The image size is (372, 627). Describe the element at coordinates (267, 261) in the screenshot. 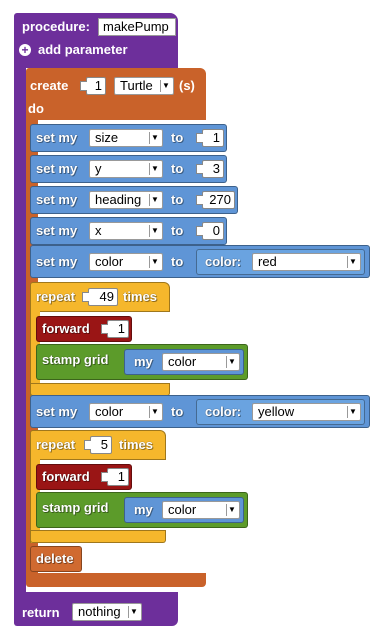

I see `dropdown-value: red` at that location.